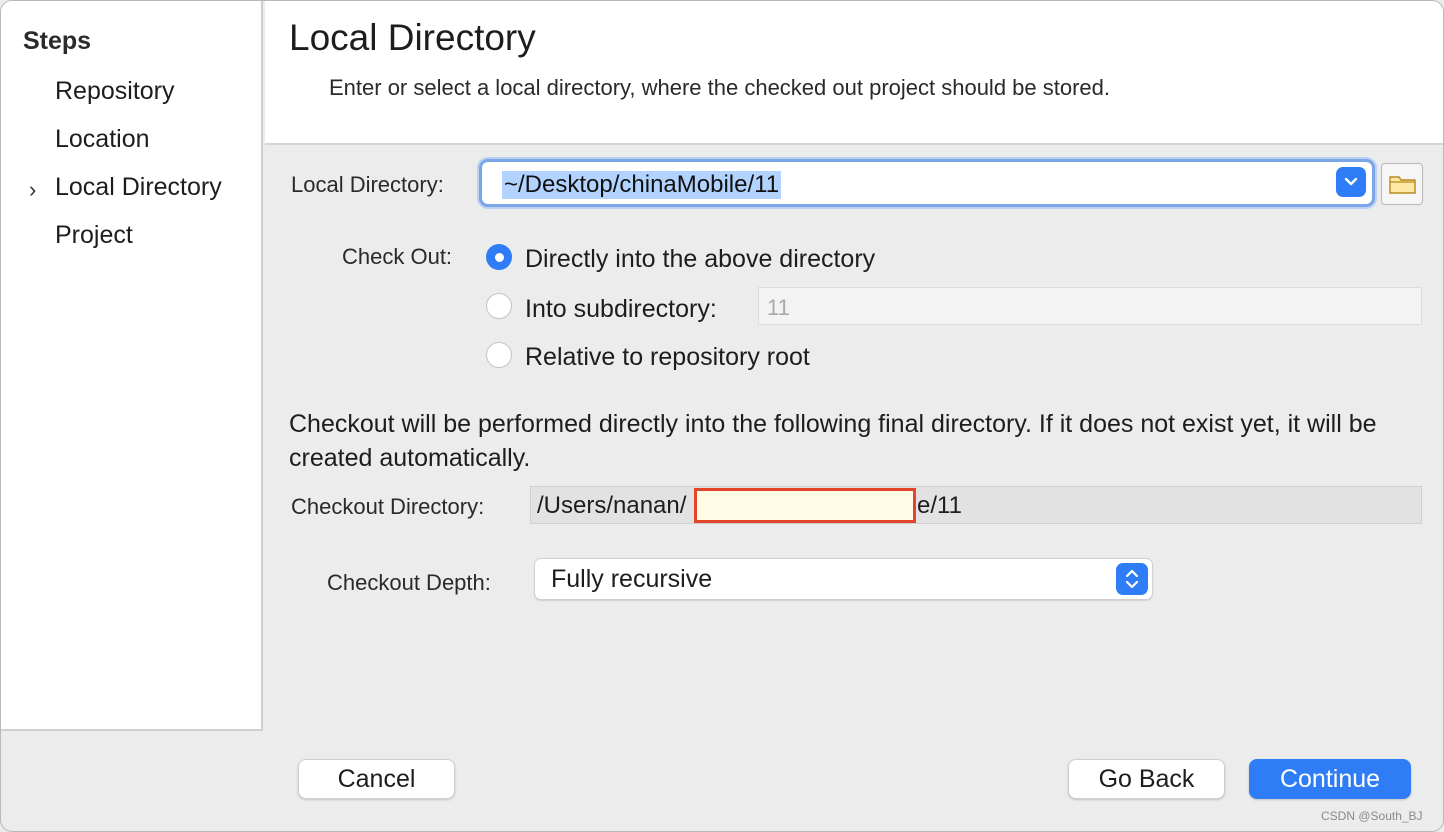 The width and height of the screenshot is (1444, 832). I want to click on depth-select-button, so click(1132, 579).